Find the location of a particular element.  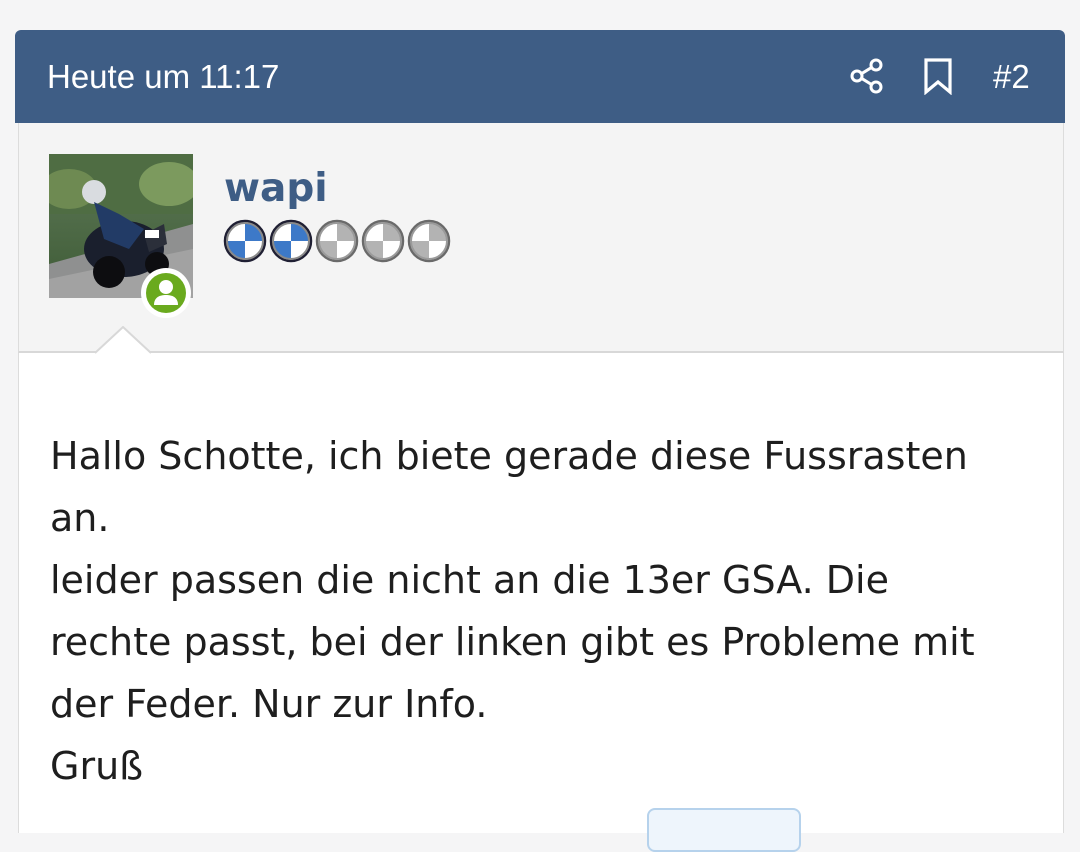

post-header: Heute um 11:17 #2 is located at coordinates (540, 76).